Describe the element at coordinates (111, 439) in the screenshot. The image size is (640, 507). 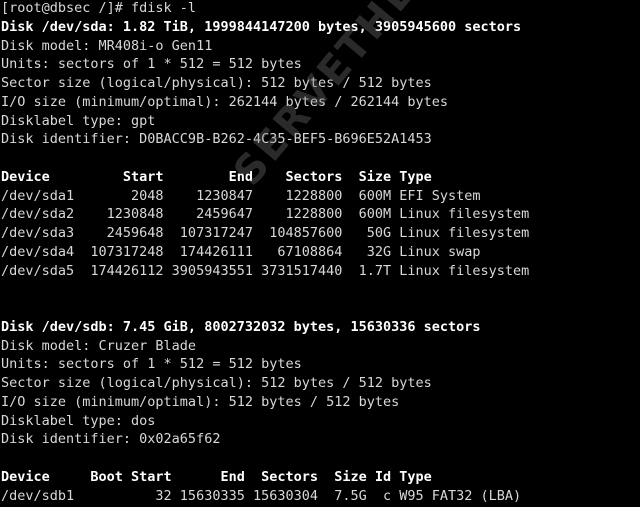
I see `terminal-line: Disk identifier: 0x02a65f62` at that location.